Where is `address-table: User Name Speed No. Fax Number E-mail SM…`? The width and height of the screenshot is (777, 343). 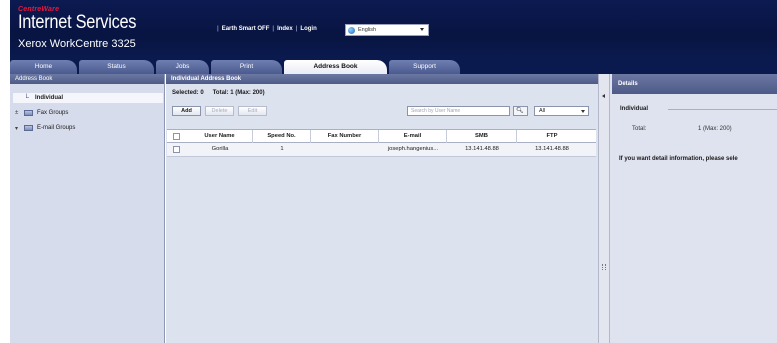
address-table: User Name Speed No. Fax Number E-mail SM… is located at coordinates (381, 143).